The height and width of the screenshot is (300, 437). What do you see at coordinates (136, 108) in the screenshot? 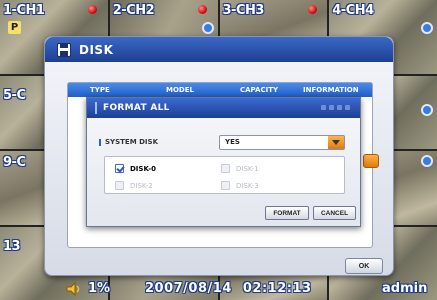
I see `dialog-title: FORMAT ALL` at bounding box center [136, 108].